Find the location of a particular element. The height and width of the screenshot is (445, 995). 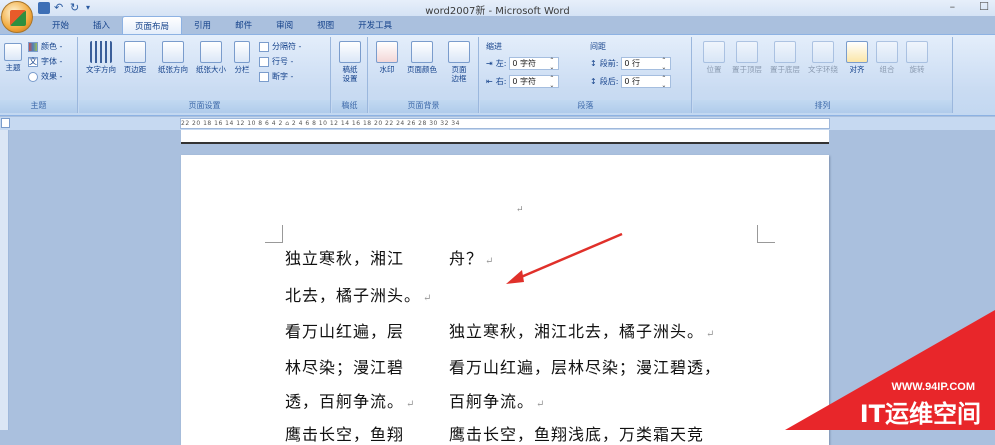

title-bar: word2007新 - Microsoft Word – ☐ is located at coordinates (497, 8).